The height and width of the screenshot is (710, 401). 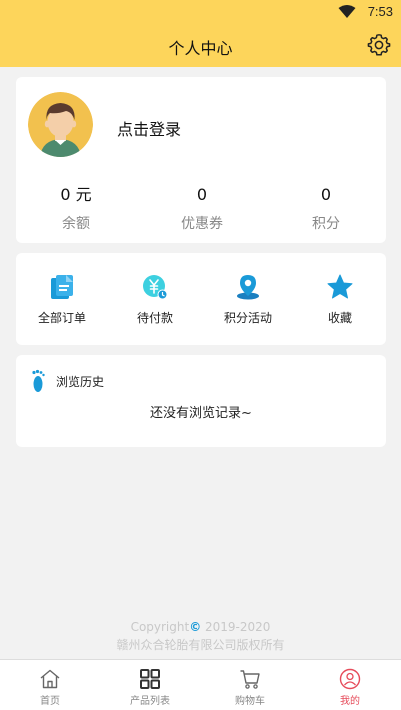 What do you see at coordinates (62, 287) in the screenshot?
I see `orders-icon` at bounding box center [62, 287].